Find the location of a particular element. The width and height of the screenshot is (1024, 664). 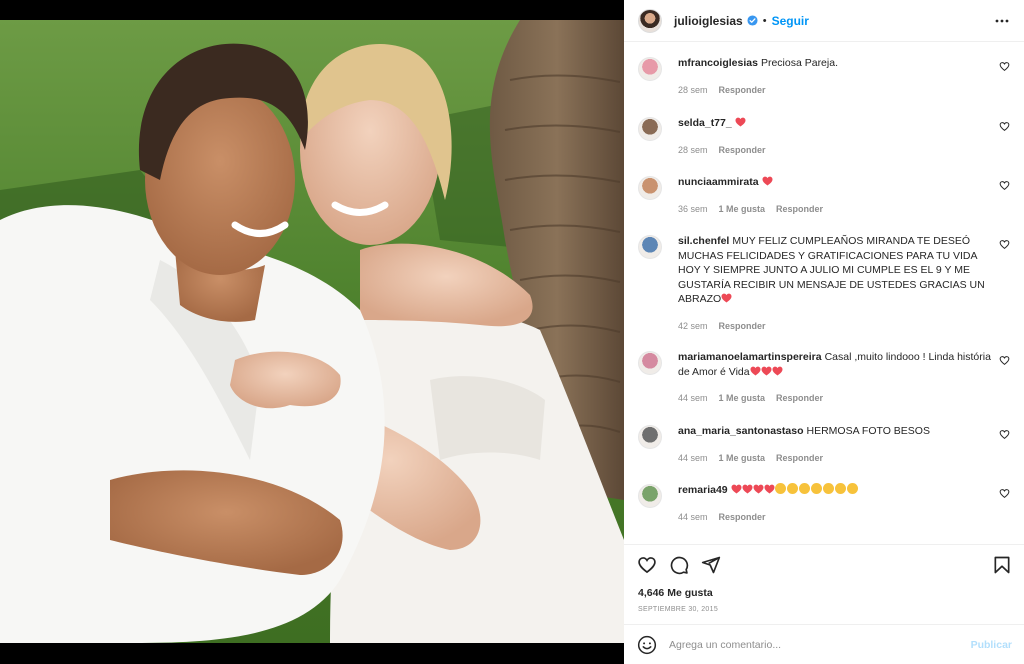

comment-time: 42 sem is located at coordinates (693, 326).